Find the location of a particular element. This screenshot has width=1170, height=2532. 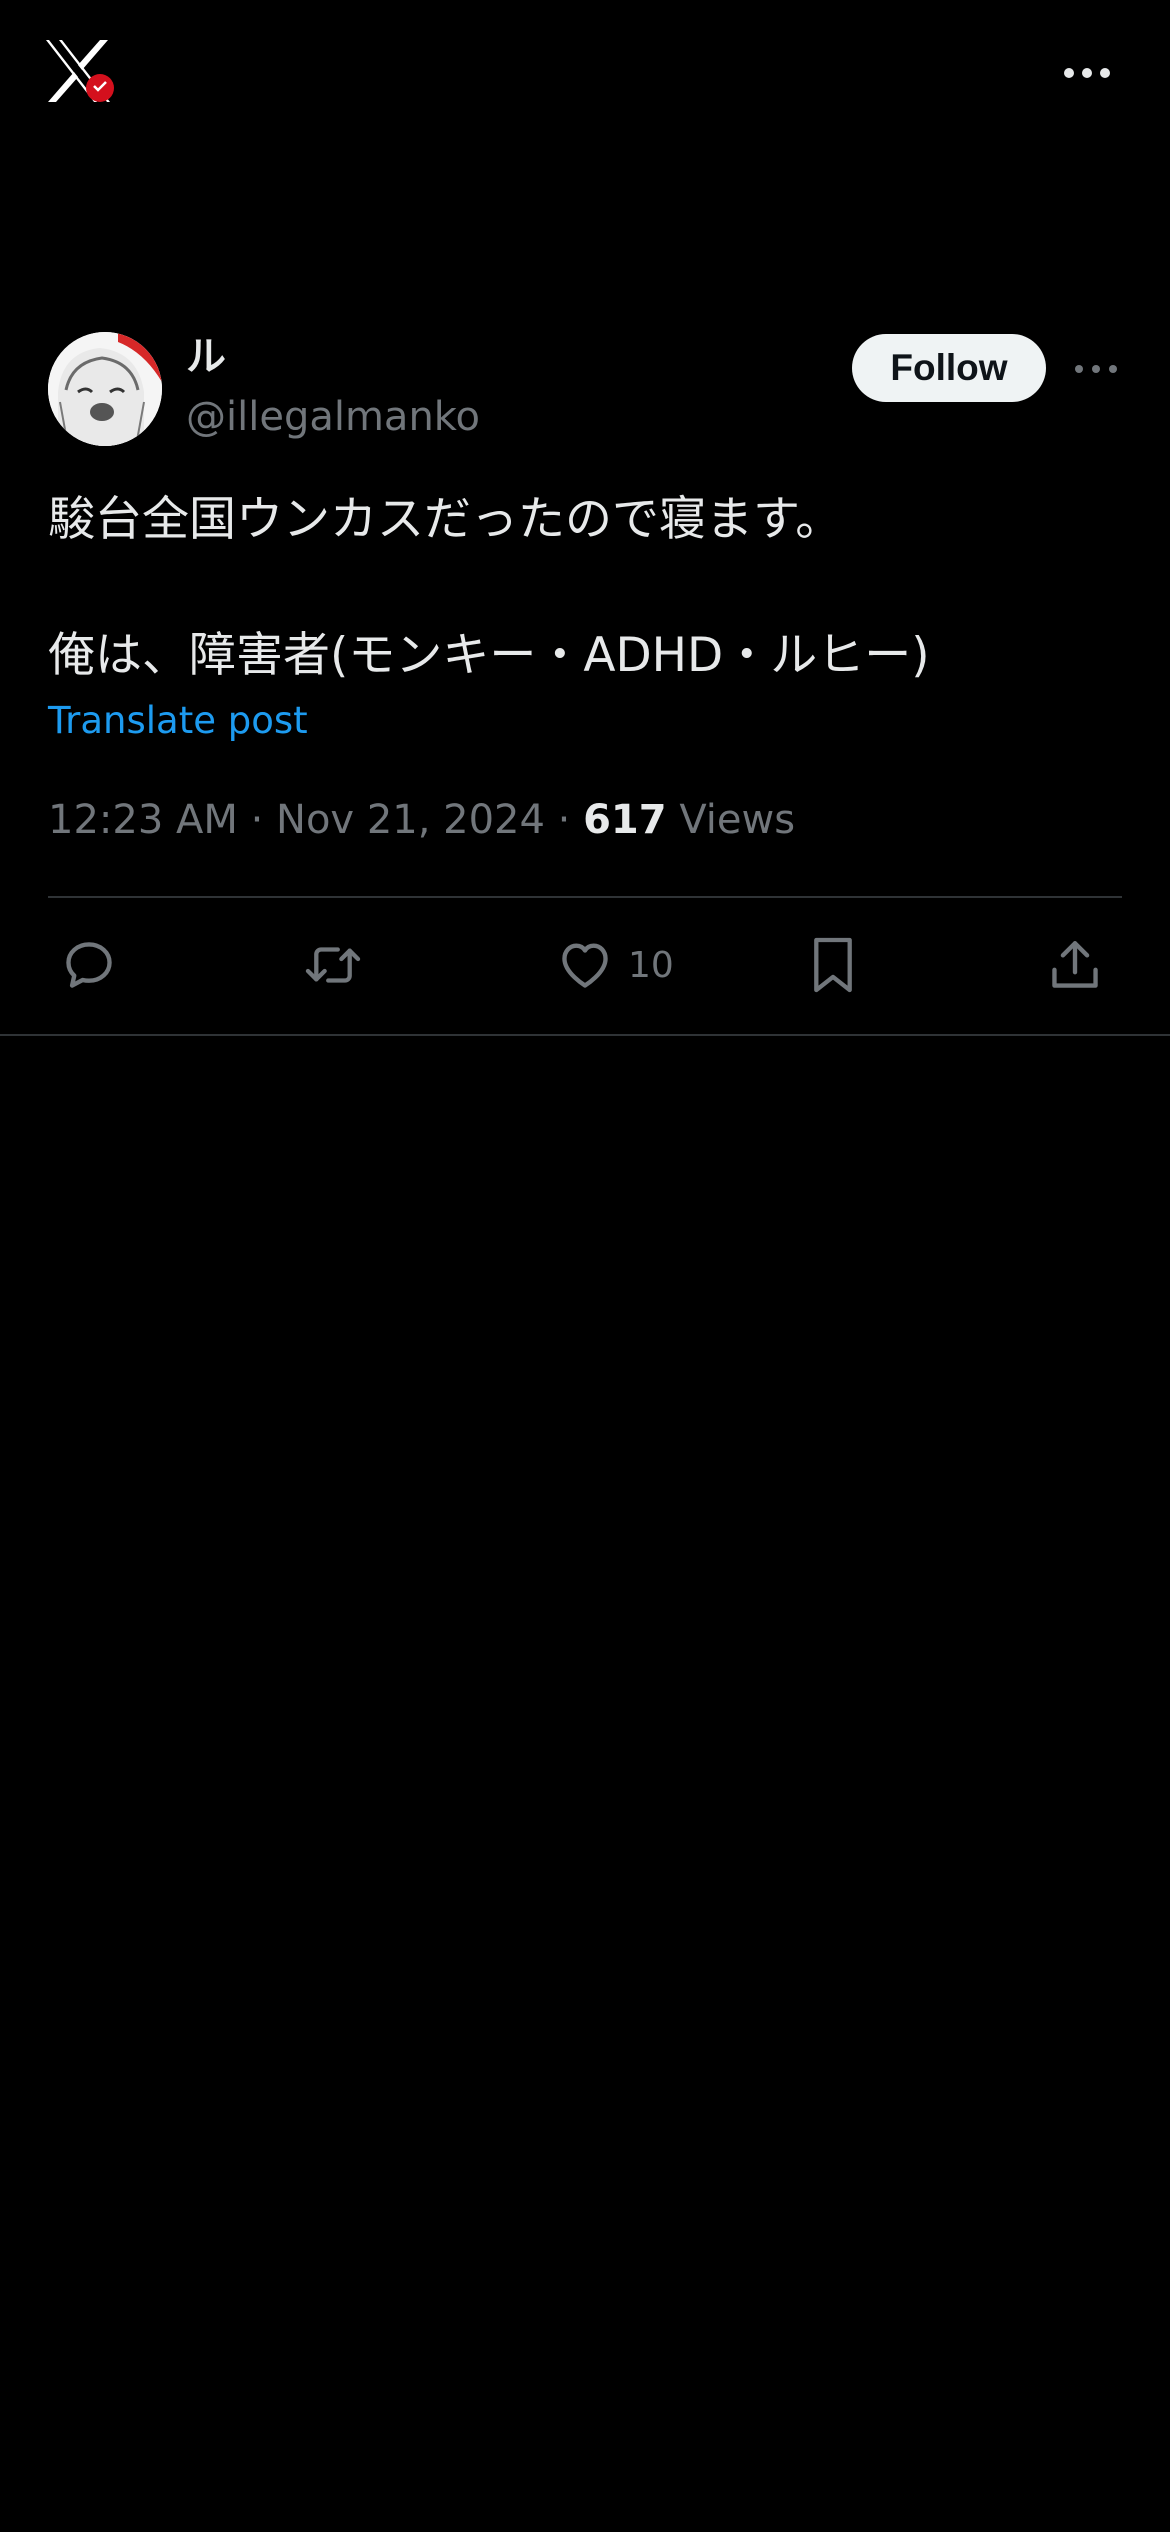

post-text-line: 俺は、障害者(モンキー・ADHD・ルヒー) is located at coordinates (489, 655).